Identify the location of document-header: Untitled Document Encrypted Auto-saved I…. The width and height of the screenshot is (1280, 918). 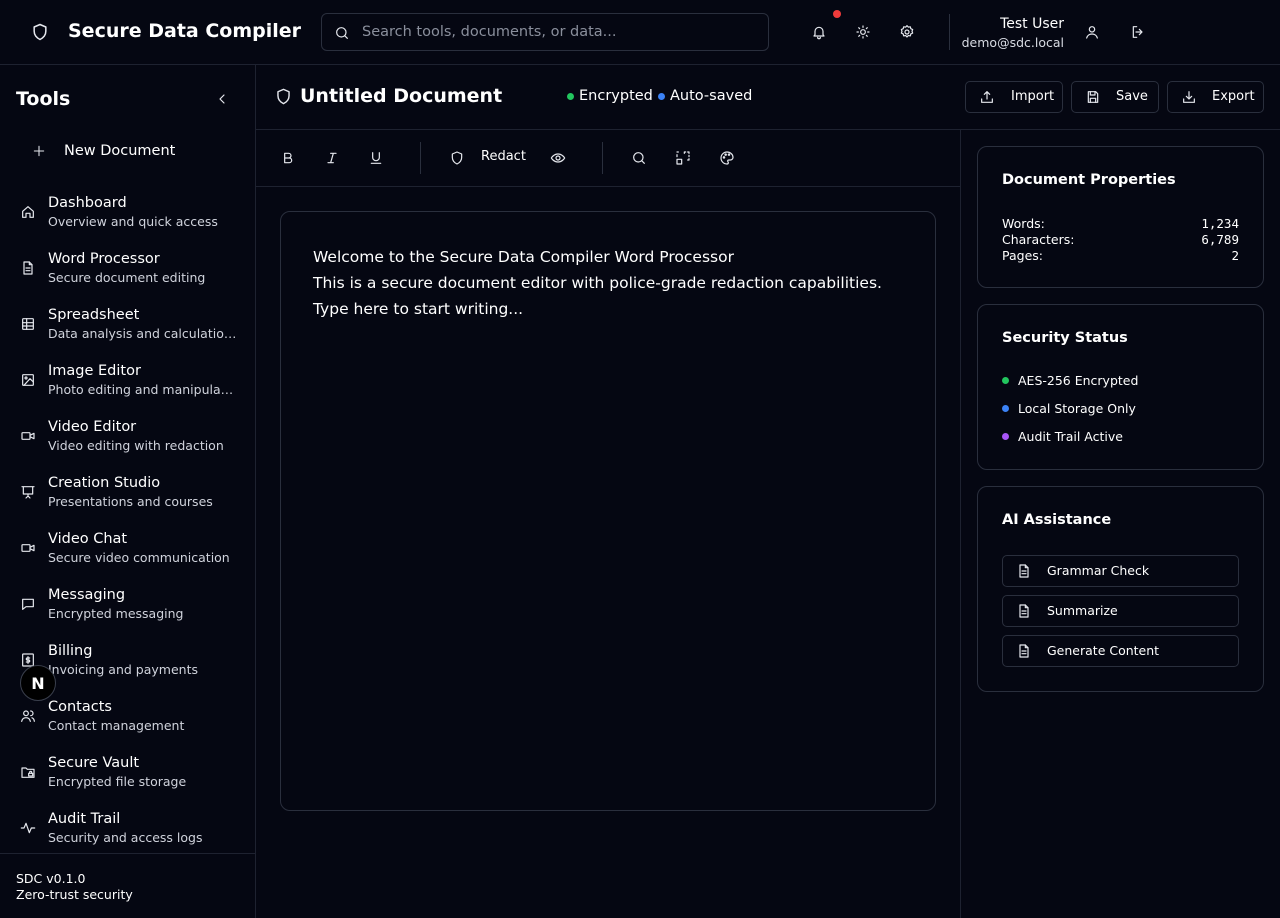
(768, 97).